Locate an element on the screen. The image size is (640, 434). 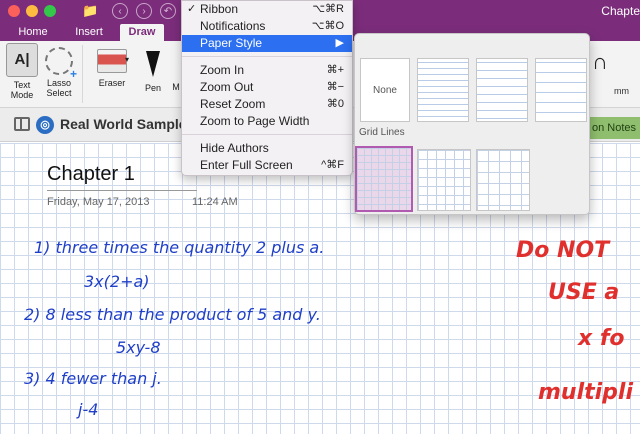
lasso-label-2: Select is located at coordinates (59, 93).